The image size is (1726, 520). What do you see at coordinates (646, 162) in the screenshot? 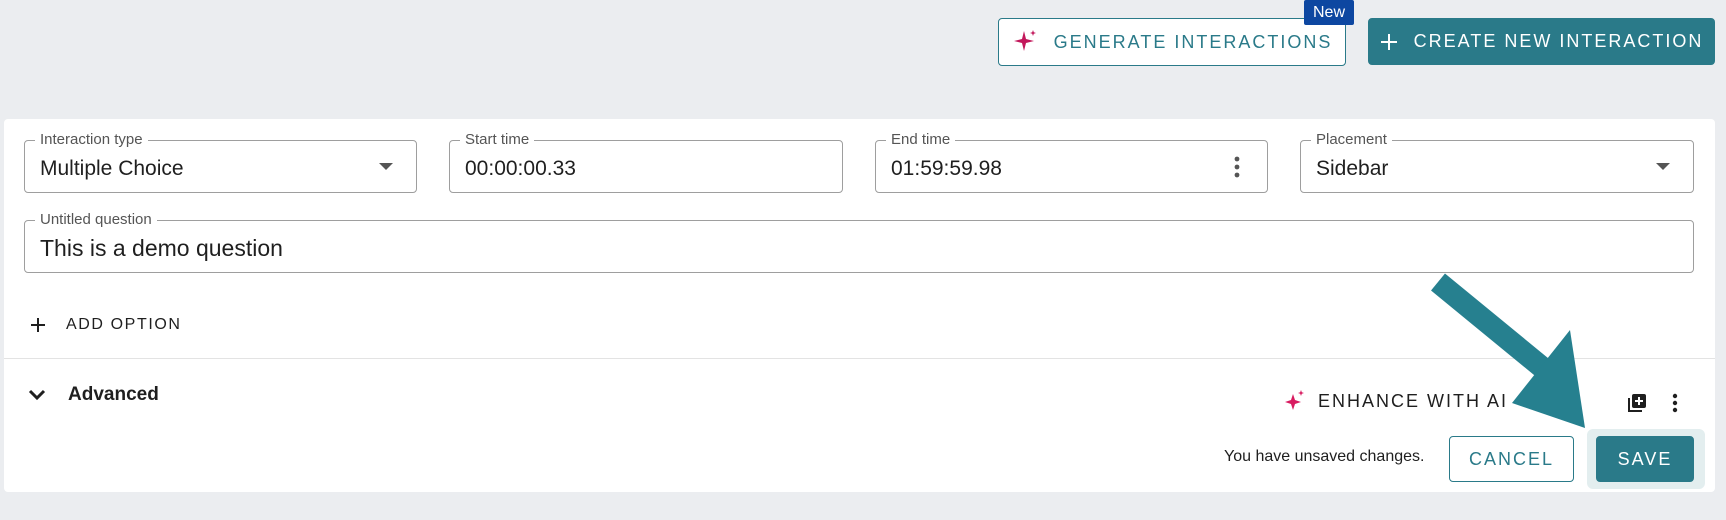
I see `start-time-field: Start time 00:00:00.33` at bounding box center [646, 162].